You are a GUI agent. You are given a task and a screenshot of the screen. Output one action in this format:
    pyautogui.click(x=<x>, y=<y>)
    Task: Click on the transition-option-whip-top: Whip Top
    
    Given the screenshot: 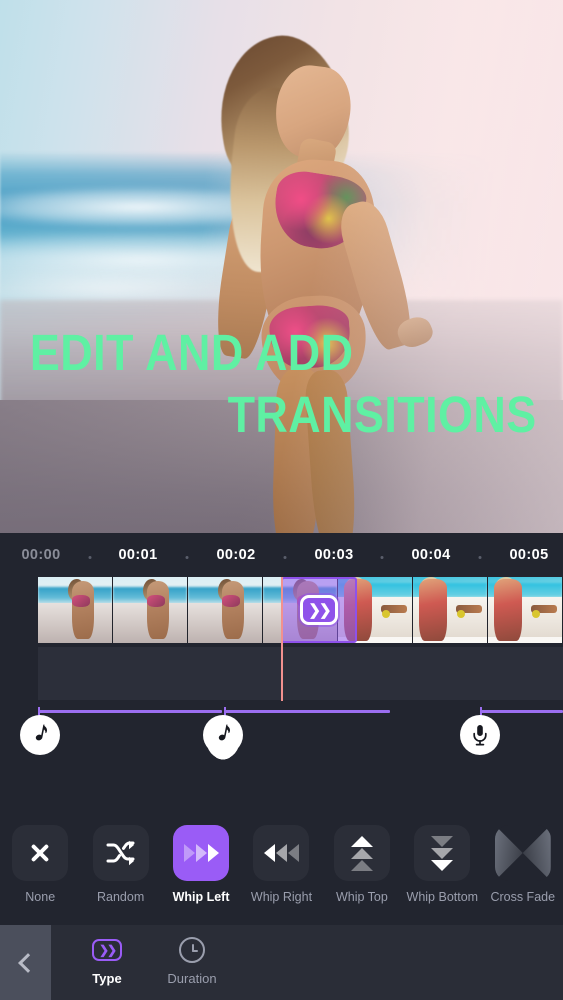 What is the action you would take?
    pyautogui.click(x=362, y=864)
    